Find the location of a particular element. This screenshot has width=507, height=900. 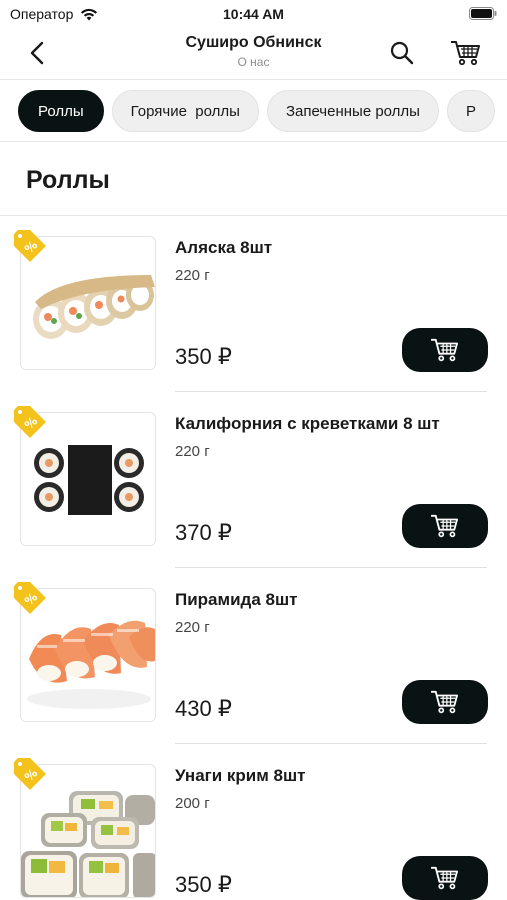

search-button is located at coordinates (402, 53).